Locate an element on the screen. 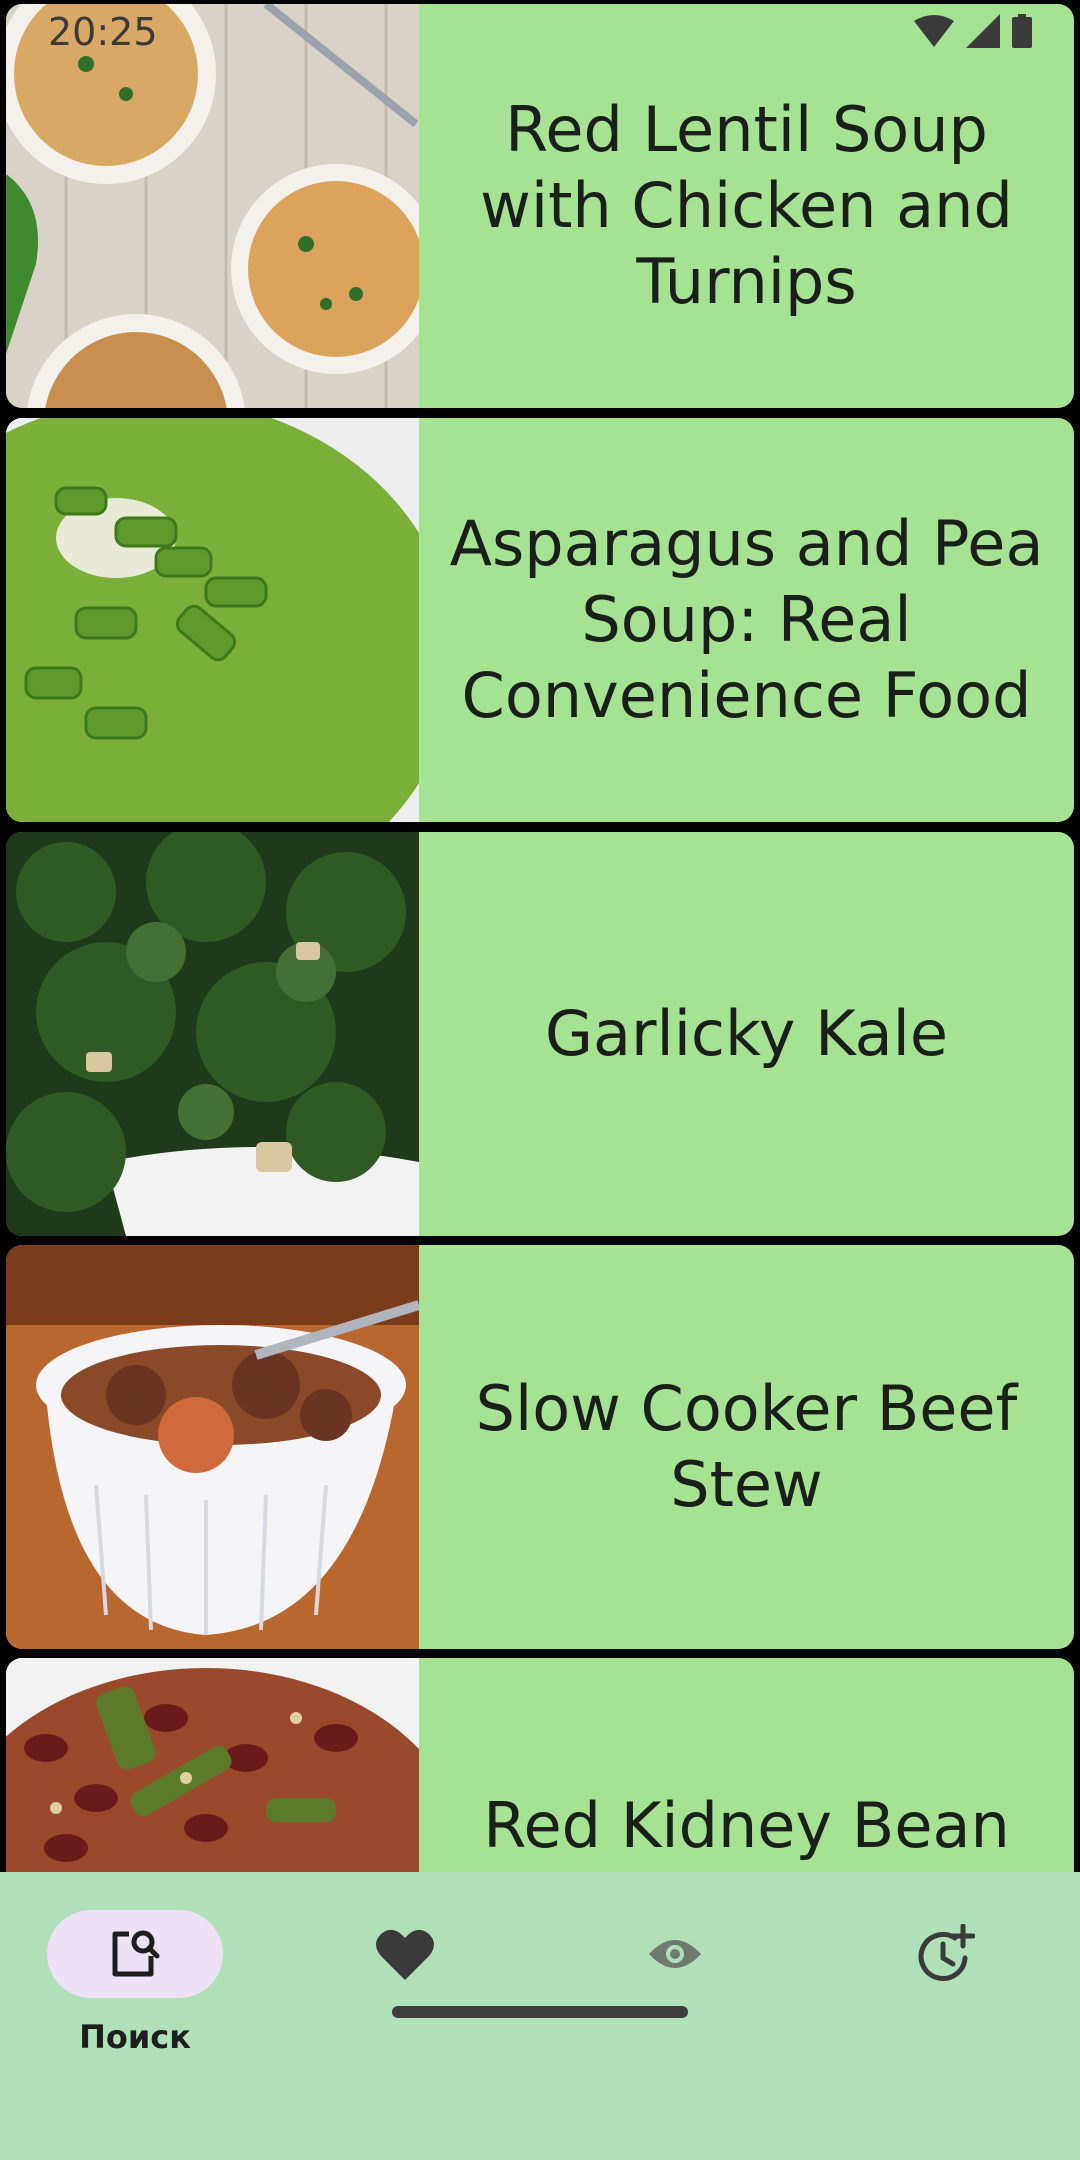 The width and height of the screenshot is (1080, 2160). heart-icon is located at coordinates (405, 1954).